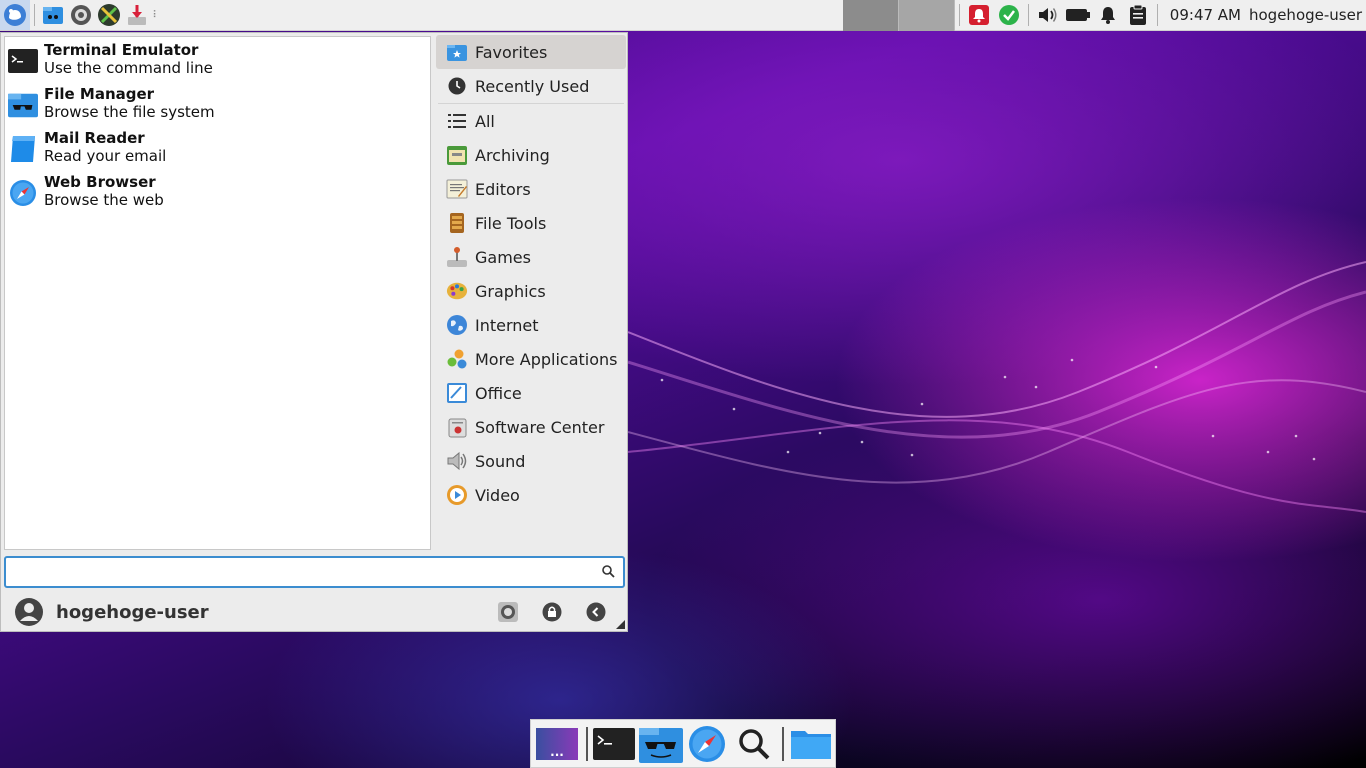 This screenshot has height=768, width=1366. I want to click on check-icon, so click(1008, 15).